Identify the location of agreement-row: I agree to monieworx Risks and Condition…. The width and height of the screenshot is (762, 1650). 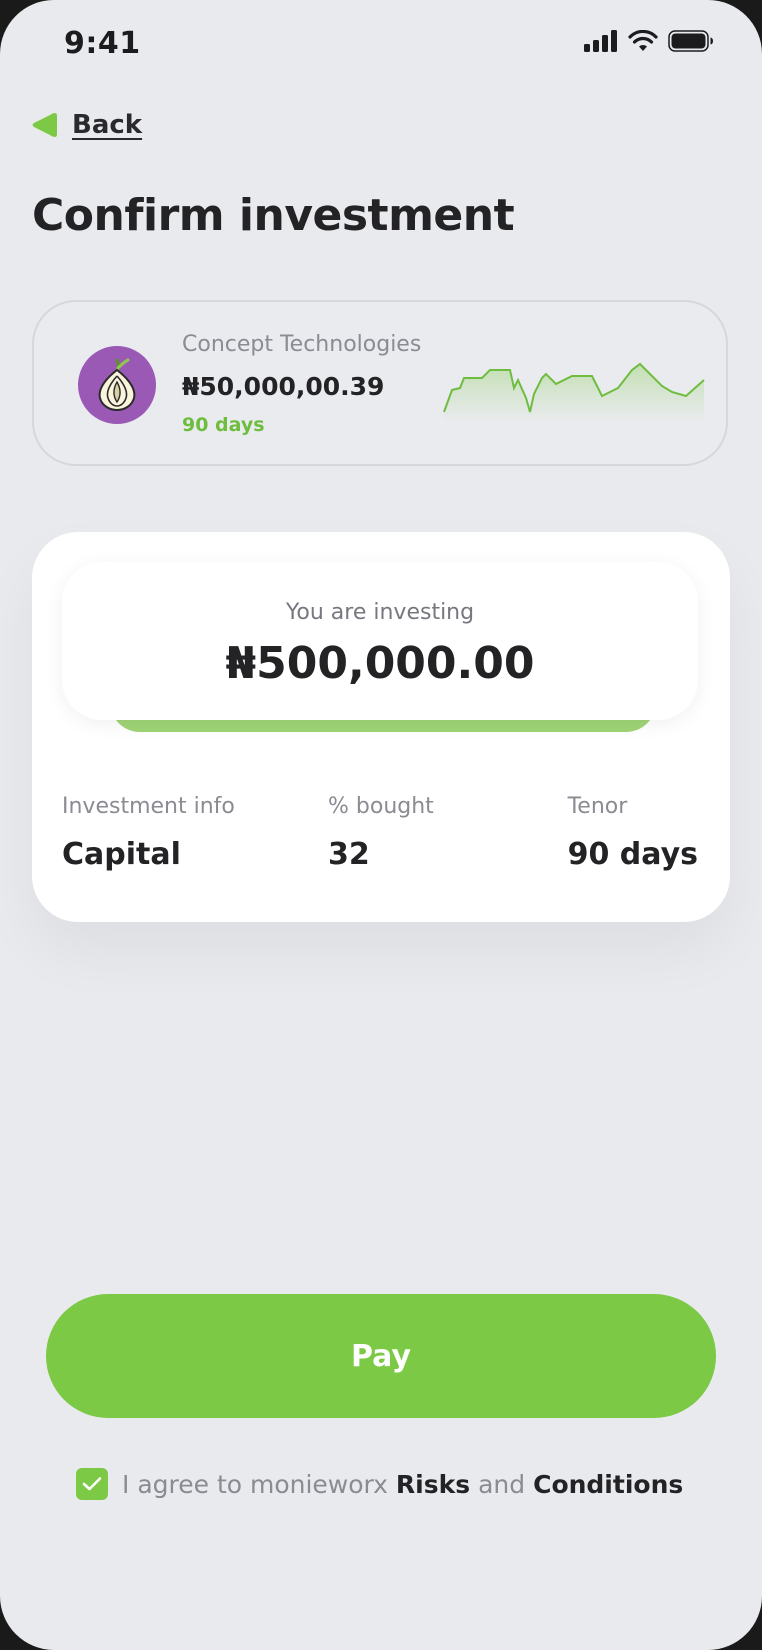
(379, 1484).